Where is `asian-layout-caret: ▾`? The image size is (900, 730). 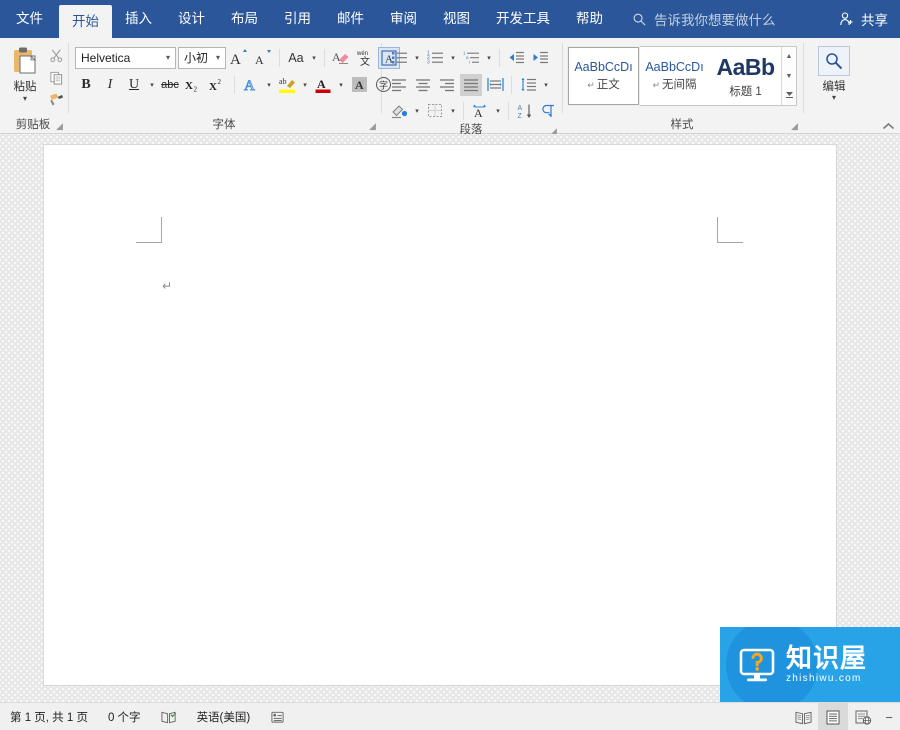
asian-layout-caret: ▾ is located at coordinates (498, 111).